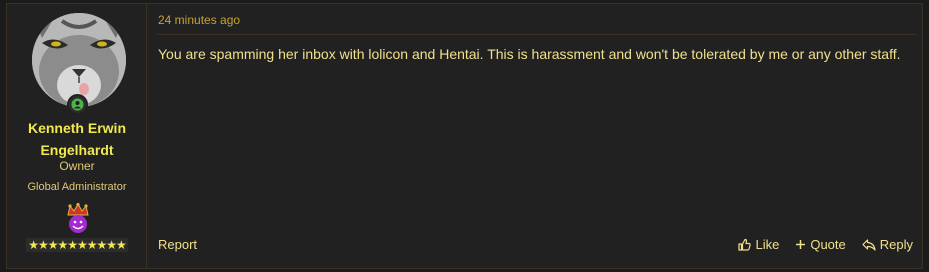  I want to click on username-line-2: Engelhardt, so click(77, 150).